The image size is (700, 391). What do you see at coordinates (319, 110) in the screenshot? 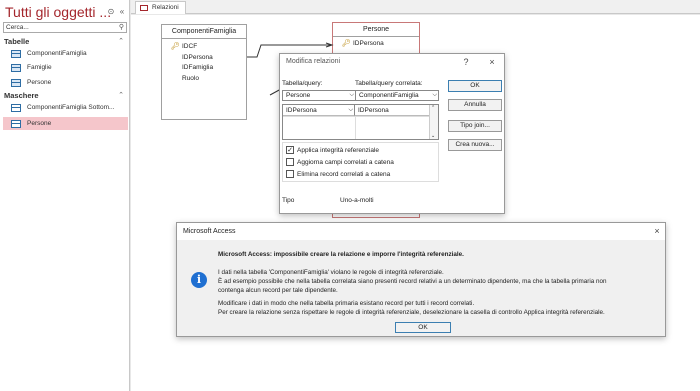
I see `left-field-cell: IDPersona ⌵` at bounding box center [319, 110].